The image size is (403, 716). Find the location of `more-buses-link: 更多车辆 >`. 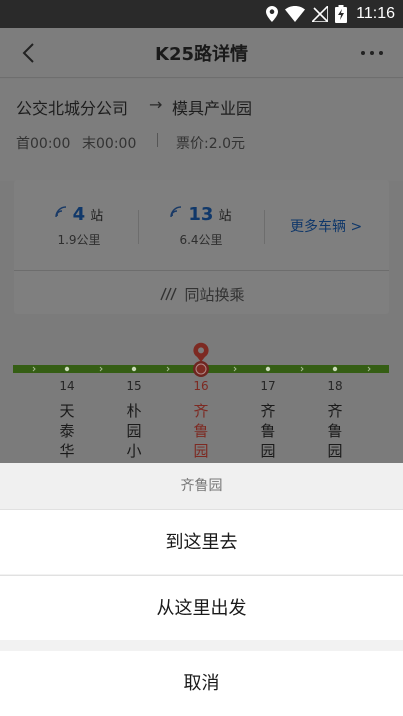

more-buses-link: 更多车辆 > is located at coordinates (326, 226).